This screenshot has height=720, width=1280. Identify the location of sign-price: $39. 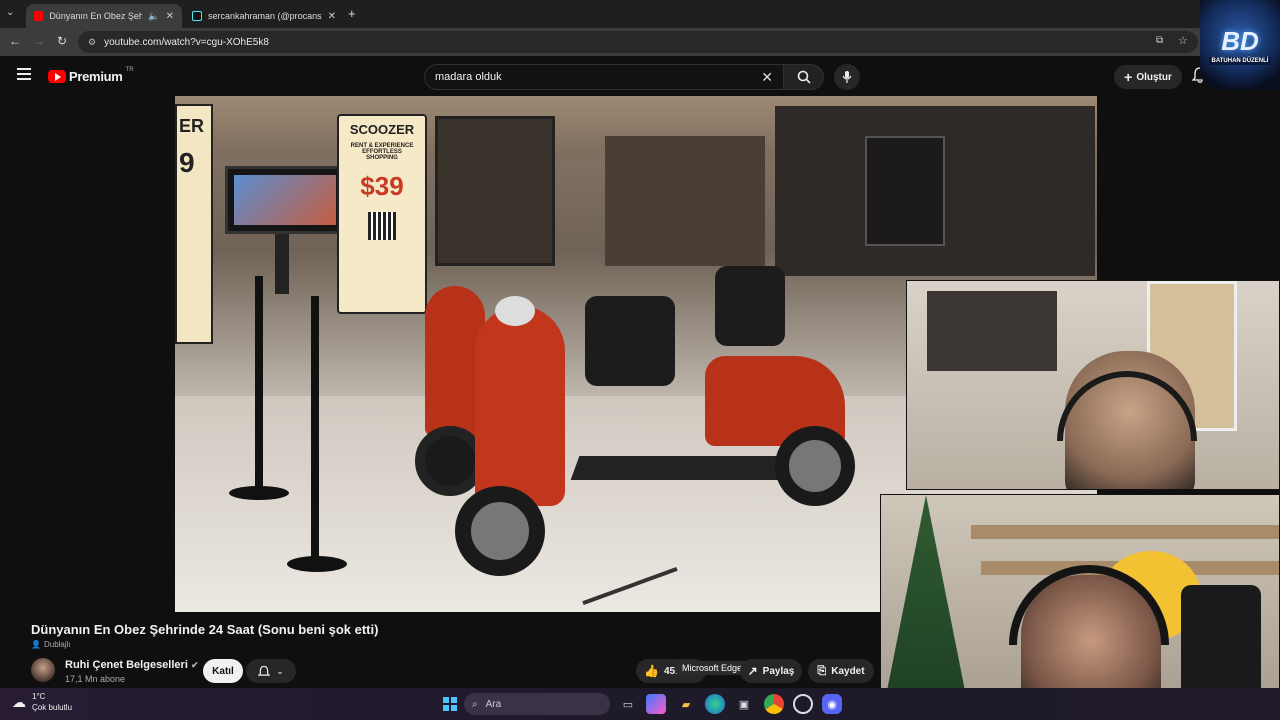
(382, 186).